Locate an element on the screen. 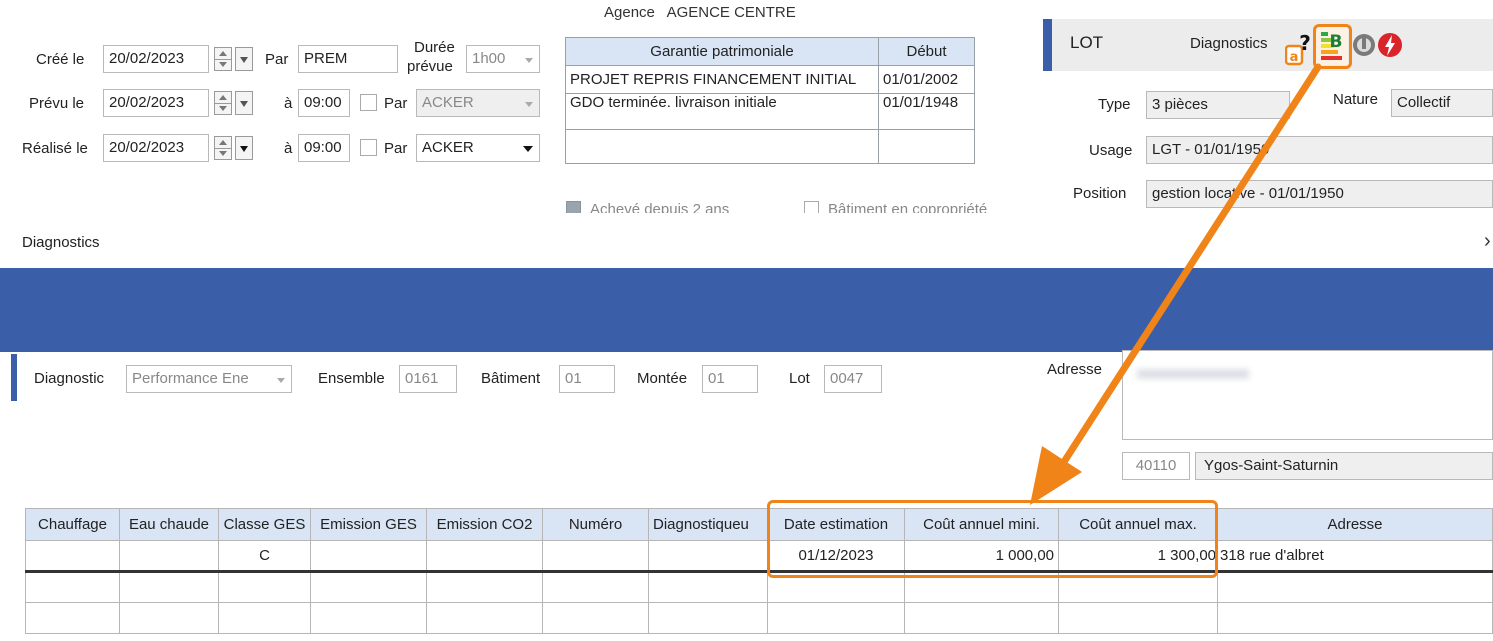  garantie-header: Garantie patrimoniale is located at coordinates (722, 51).